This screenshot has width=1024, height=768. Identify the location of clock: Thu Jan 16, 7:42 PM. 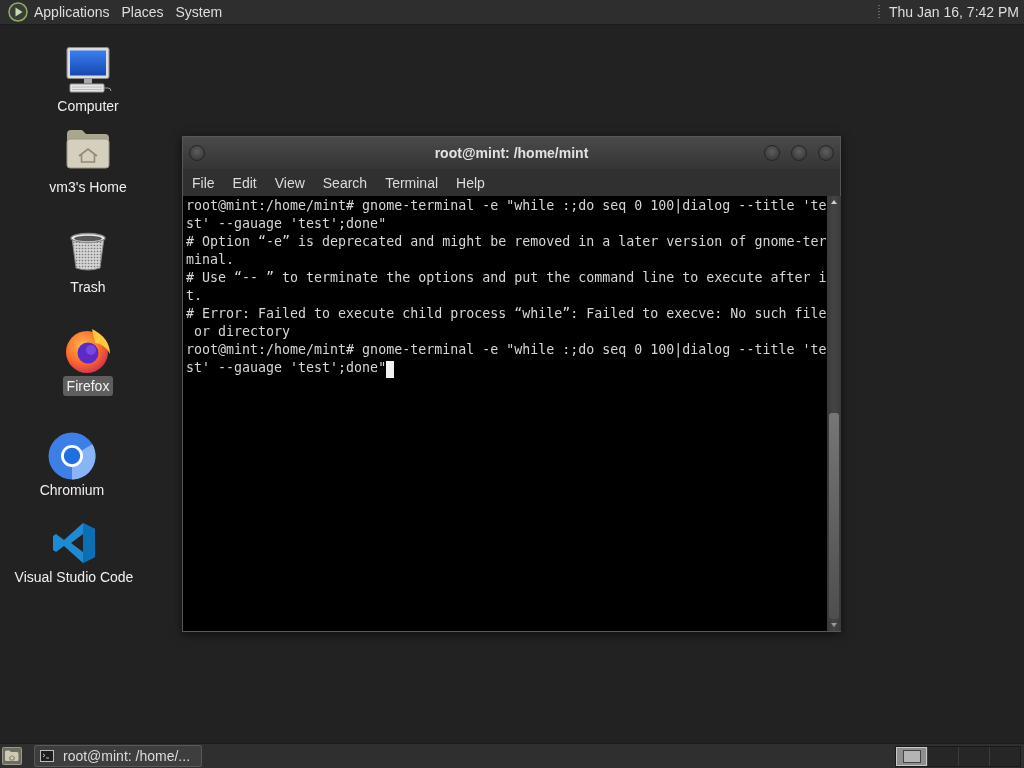
(954, 12).